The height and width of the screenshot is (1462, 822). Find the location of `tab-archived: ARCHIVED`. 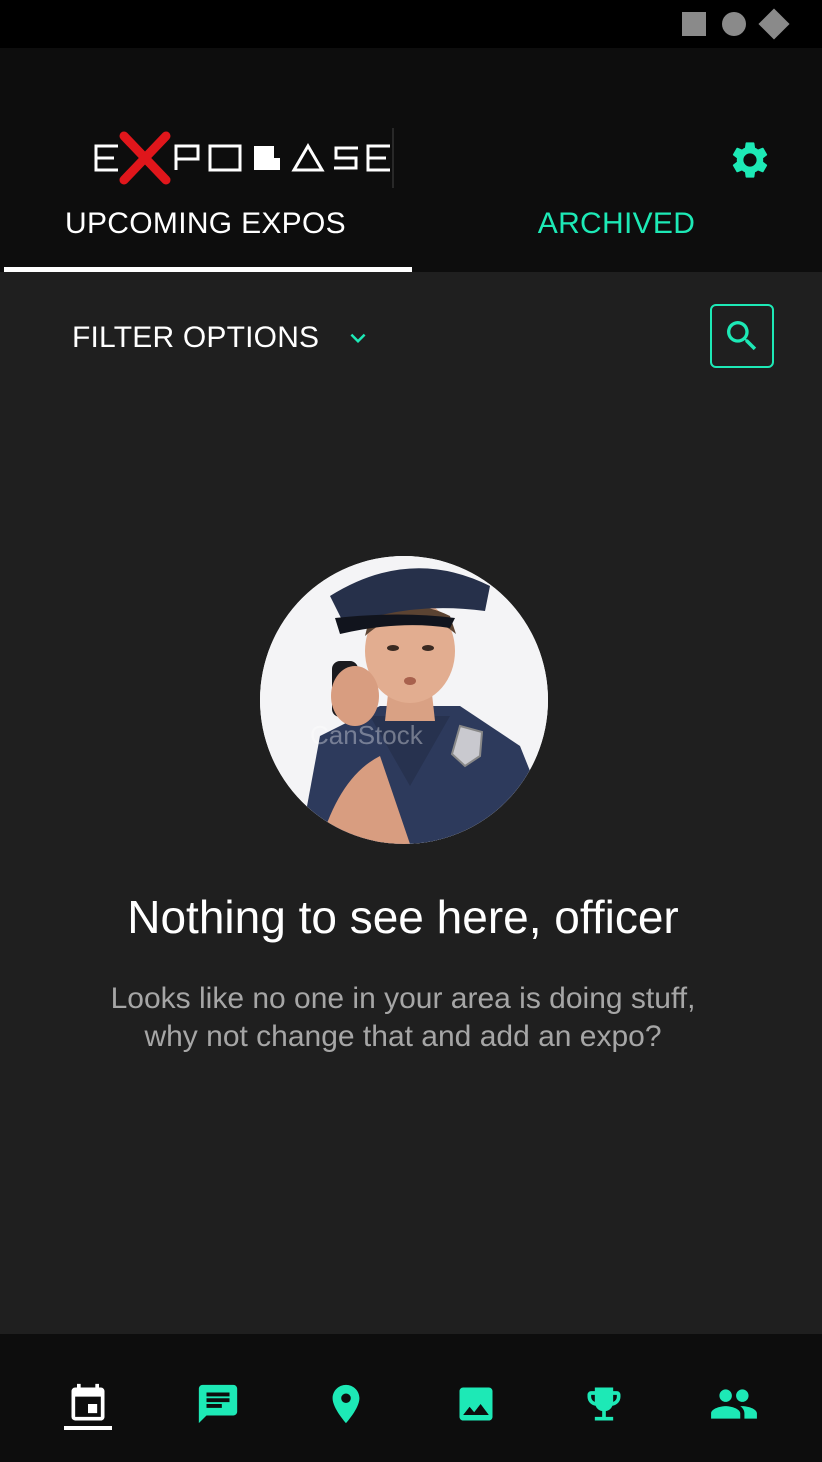

tab-archived: ARCHIVED is located at coordinates (616, 224).